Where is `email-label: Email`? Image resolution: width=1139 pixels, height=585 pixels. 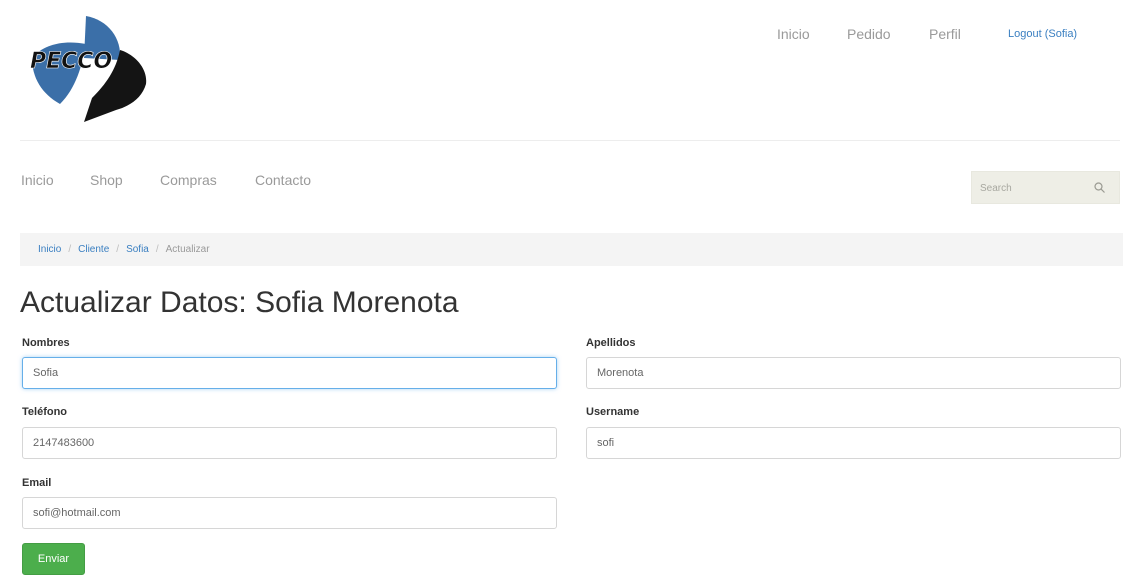 email-label: Email is located at coordinates (37, 483).